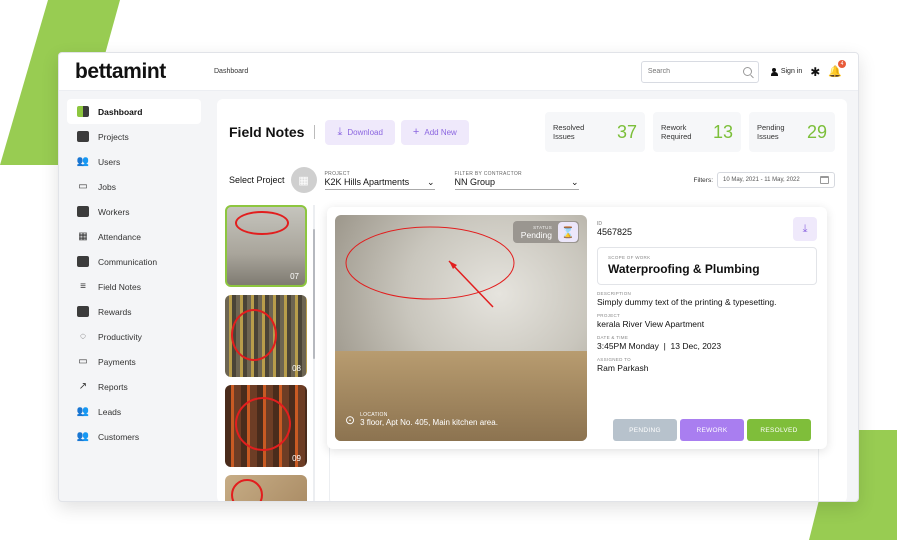 This screenshot has height=540, width=897. I want to click on field-value: kerala River View Apartment, so click(651, 324).